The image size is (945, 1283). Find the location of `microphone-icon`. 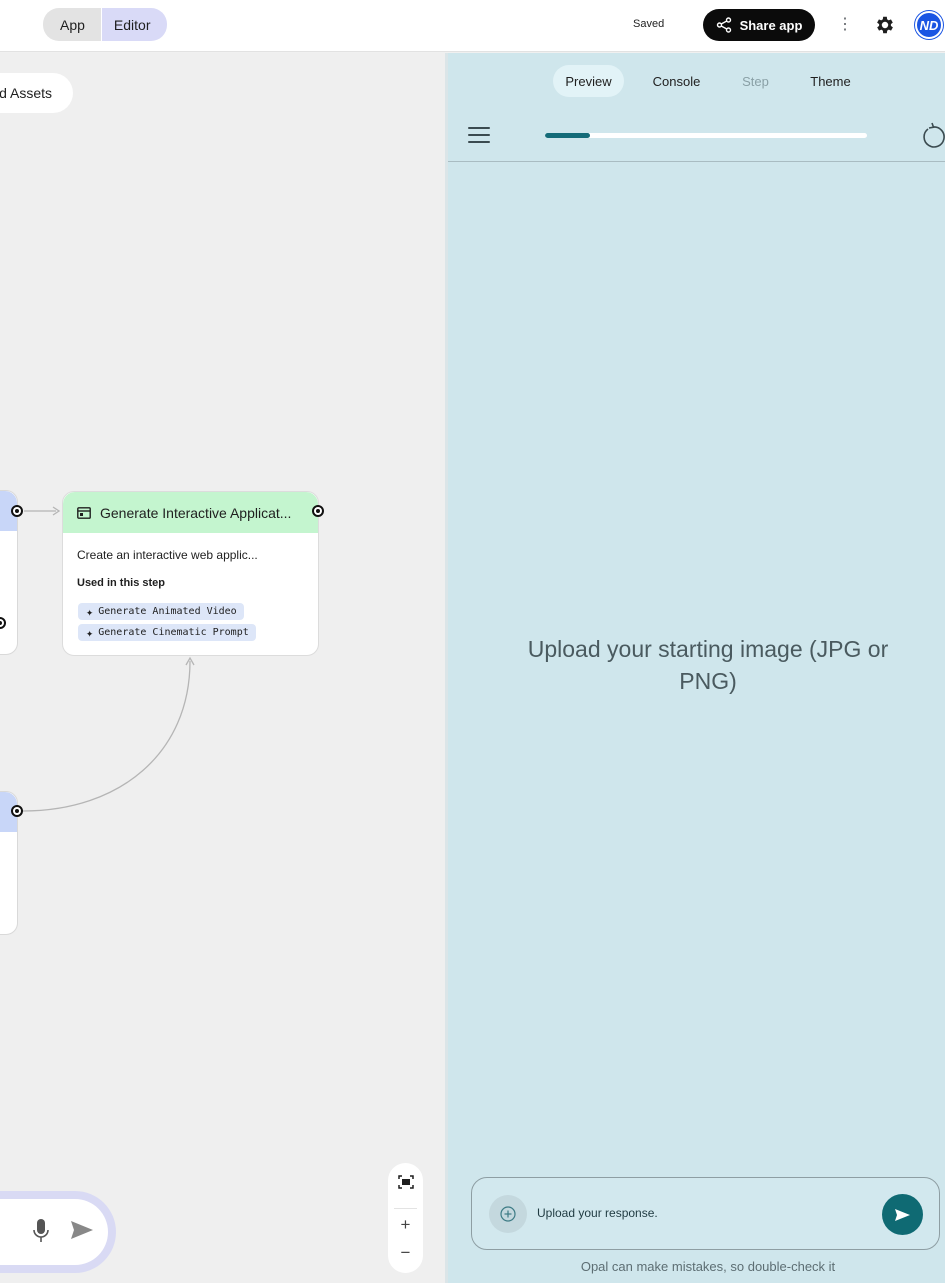

microphone-icon is located at coordinates (41, 1231).